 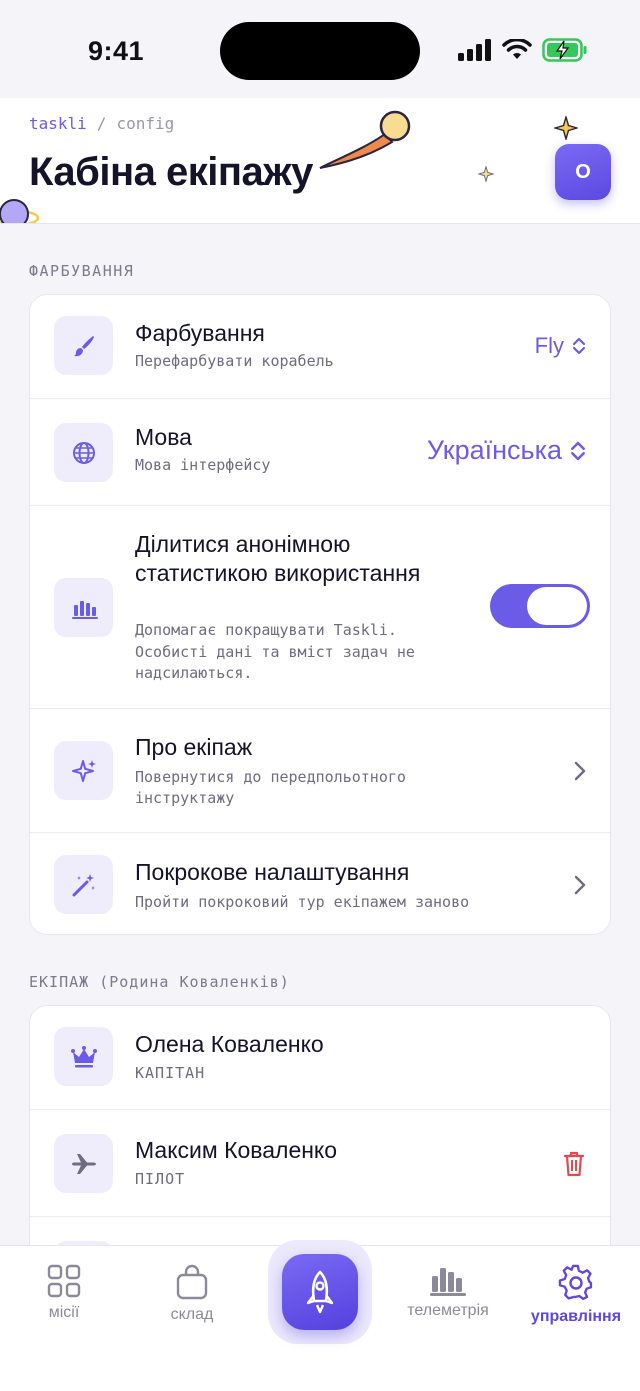 I want to click on nav-storage: склад, so click(x=192, y=1294).